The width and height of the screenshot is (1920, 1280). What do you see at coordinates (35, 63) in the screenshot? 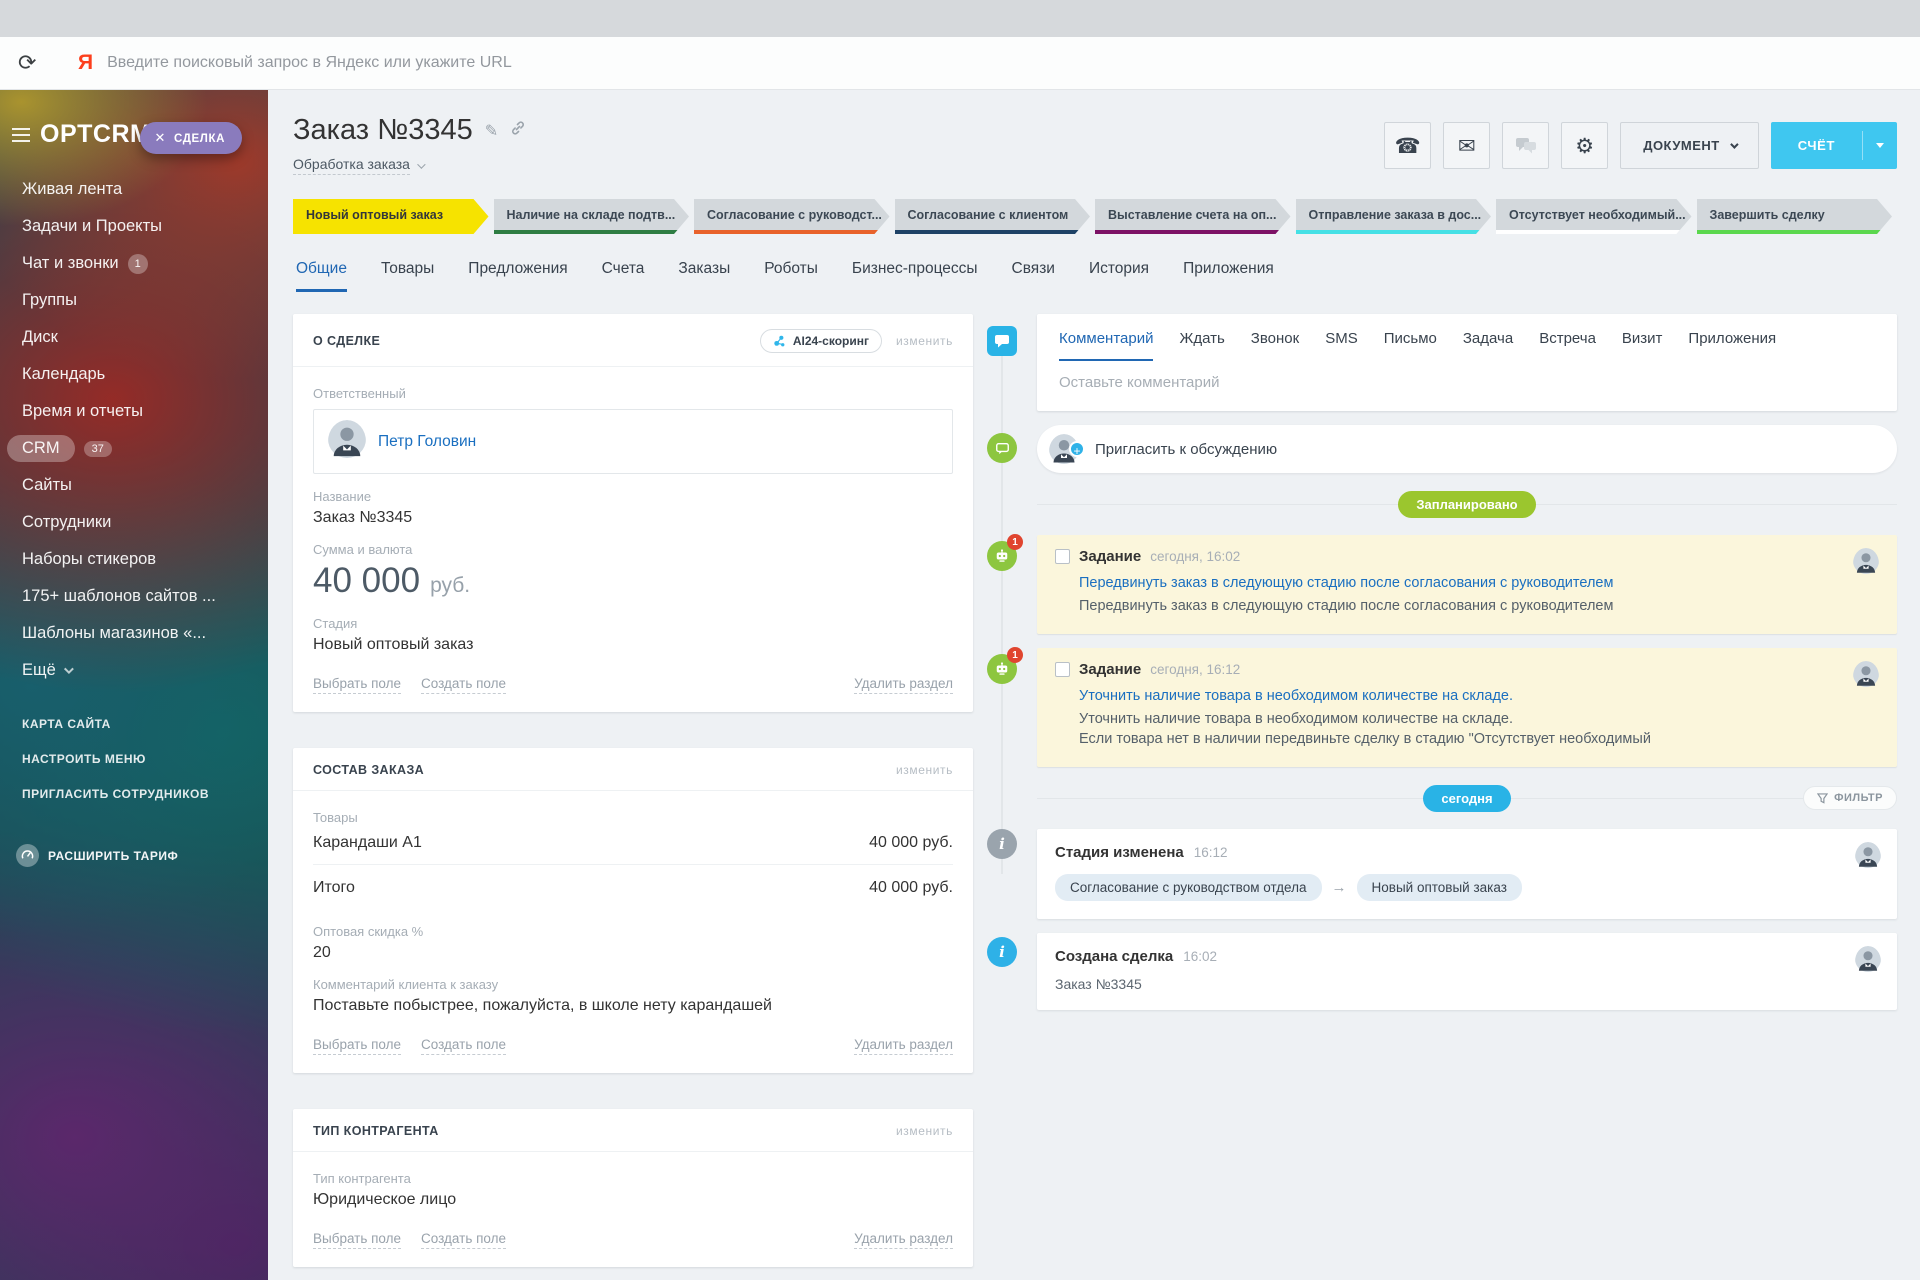
I see `reload-icon: ⟳` at bounding box center [35, 63].